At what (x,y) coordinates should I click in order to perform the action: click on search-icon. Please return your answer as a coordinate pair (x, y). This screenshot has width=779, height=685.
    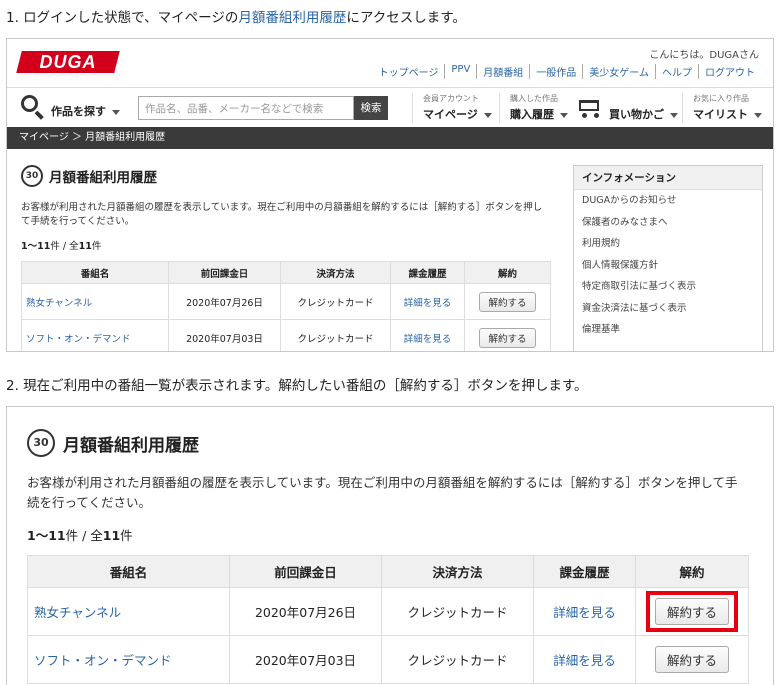
    Looking at the image, I should click on (32, 107).